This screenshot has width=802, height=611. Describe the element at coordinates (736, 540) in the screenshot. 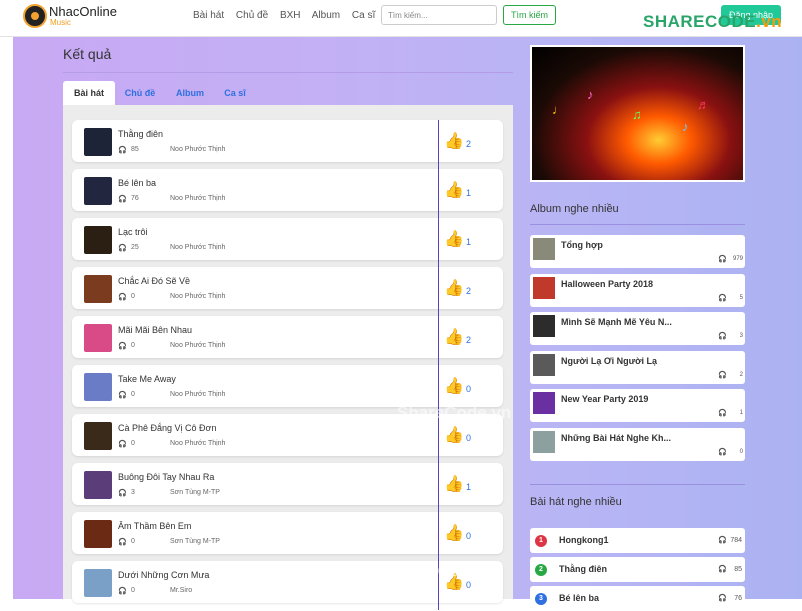

I see `listen-count: 784` at that location.